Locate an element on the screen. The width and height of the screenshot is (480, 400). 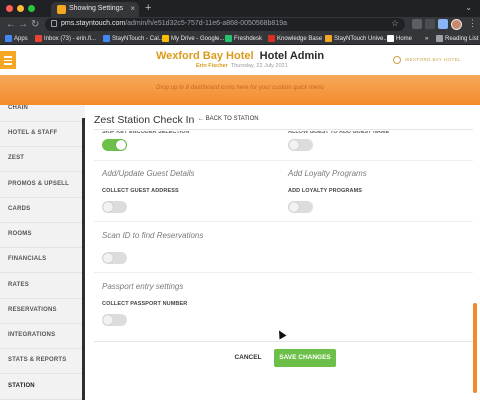
browser-tab: Showing Settings × is located at coordinates (95, 9).